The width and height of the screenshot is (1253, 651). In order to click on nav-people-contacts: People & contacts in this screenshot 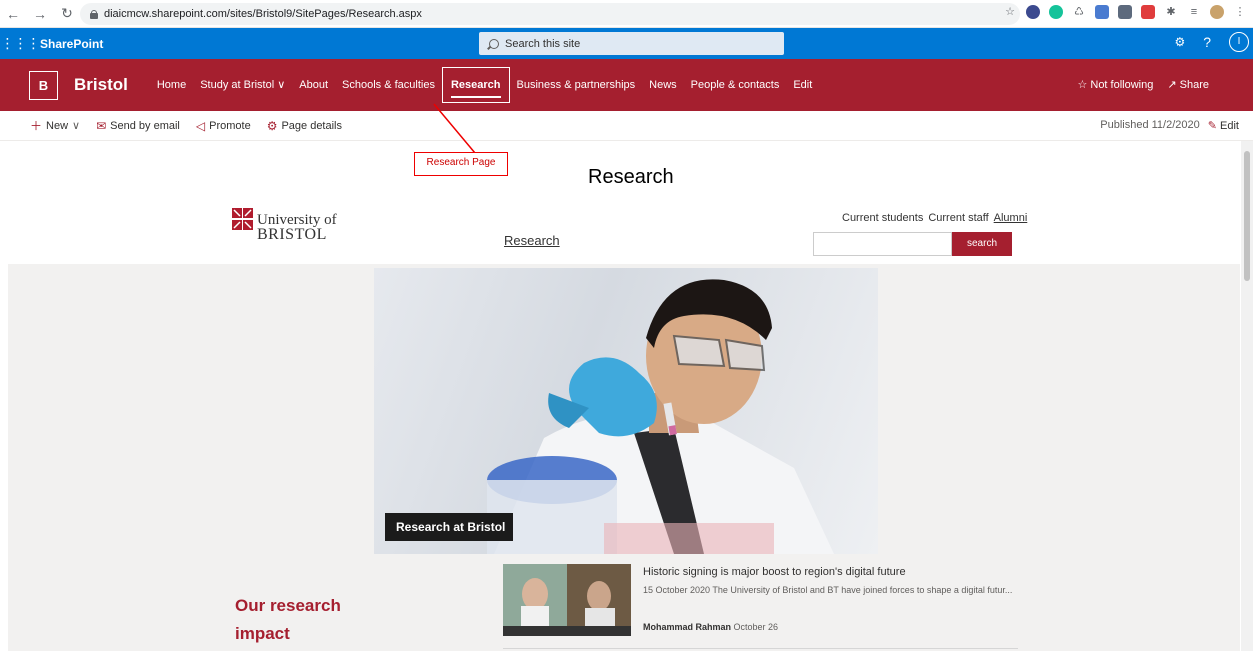, I will do `click(735, 85)`.